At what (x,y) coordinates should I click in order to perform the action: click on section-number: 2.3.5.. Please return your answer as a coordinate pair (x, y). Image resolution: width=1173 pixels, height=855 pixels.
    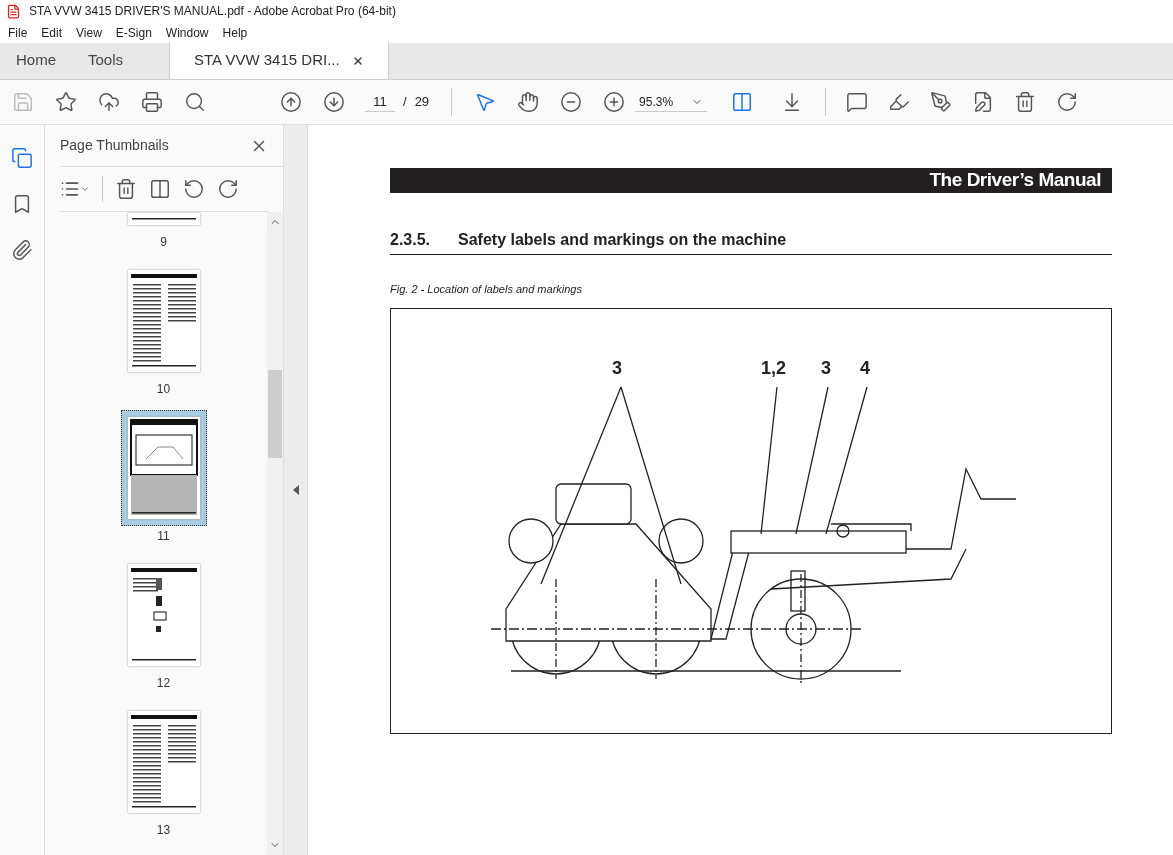
    Looking at the image, I should click on (410, 240).